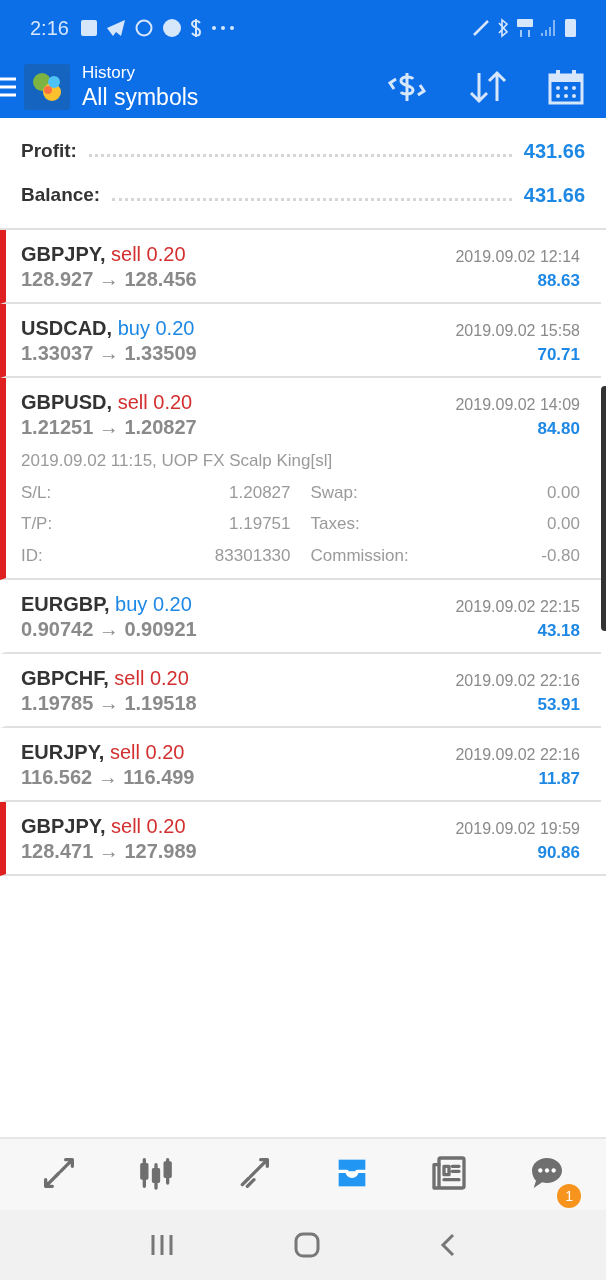  What do you see at coordinates (517, 829) in the screenshot?
I see `deal-time: 2019.09.02 19:59` at bounding box center [517, 829].